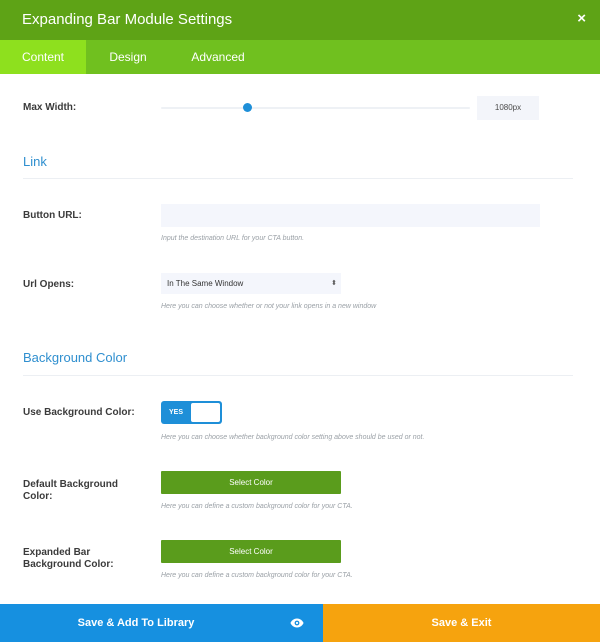  Describe the element at coordinates (581, 19) in the screenshot. I see `close-icon: ×` at that location.